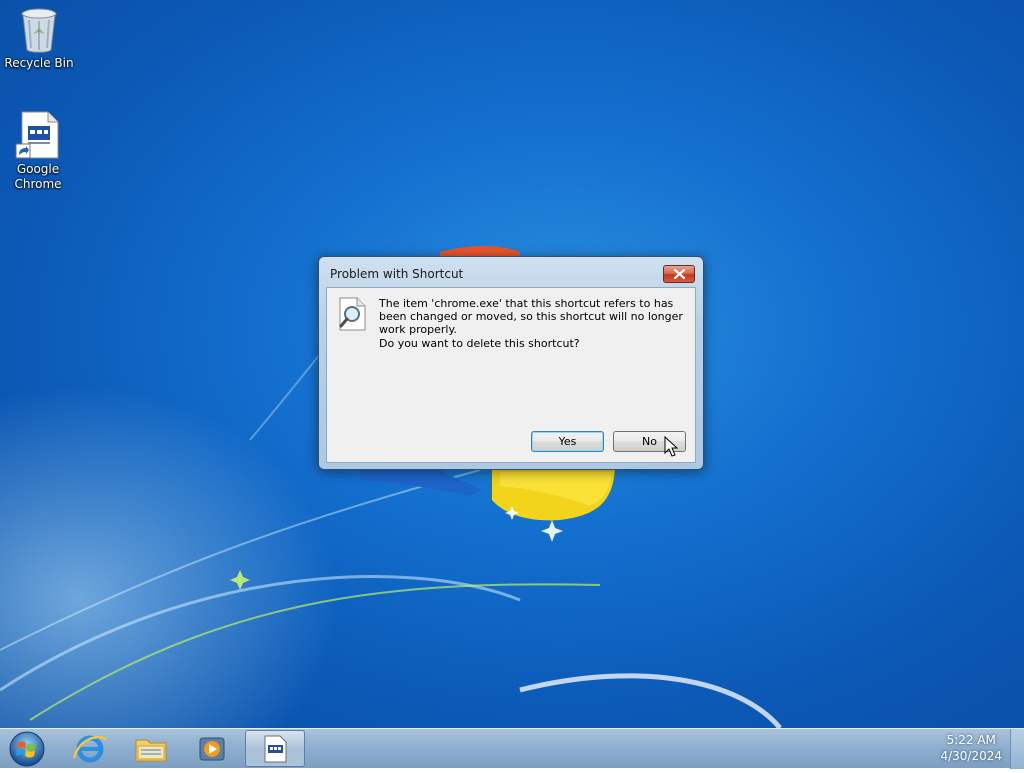 This screenshot has width=1024, height=773. What do you see at coordinates (397, 274) in the screenshot?
I see `dialog-title: Problem with Shortcut` at bounding box center [397, 274].